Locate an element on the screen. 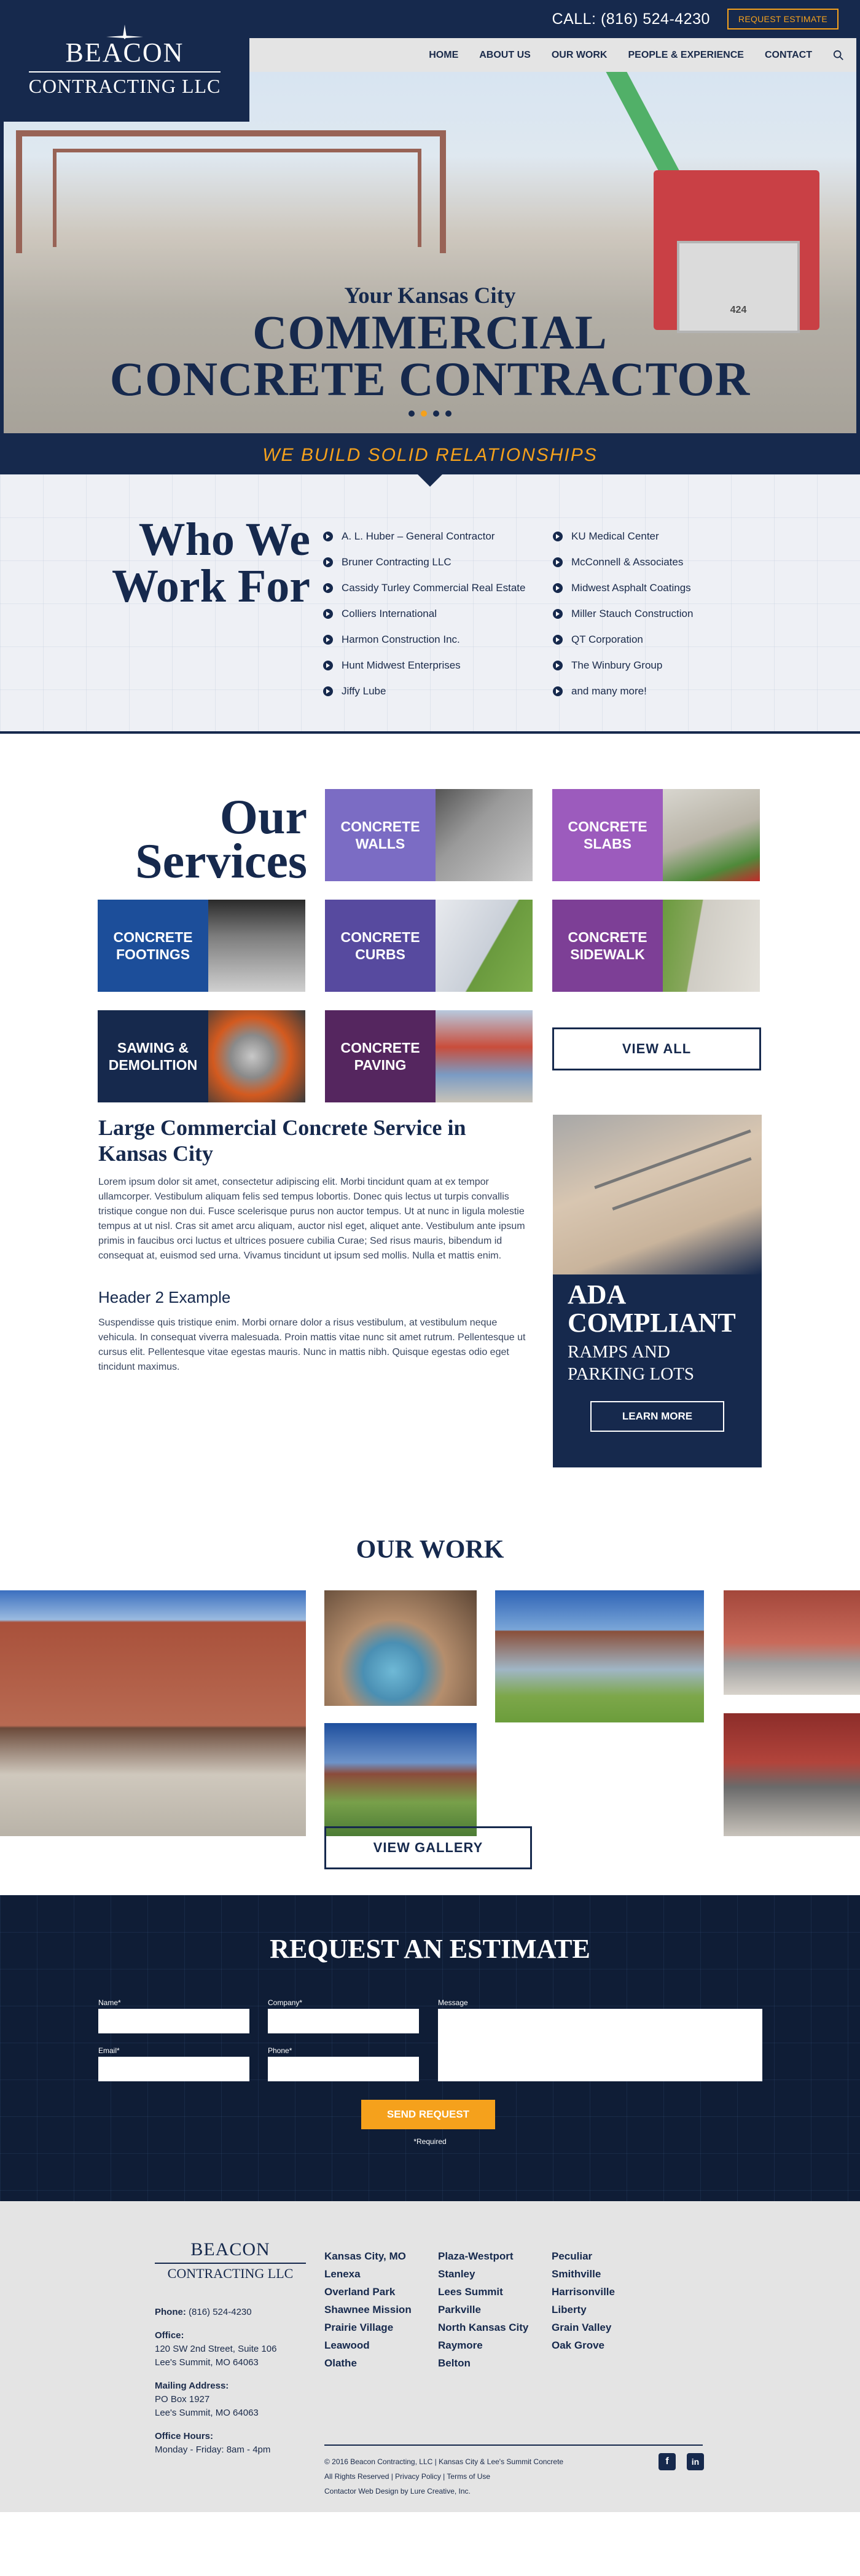  service-area-item-label: Harrisonville is located at coordinates (583, 2292).